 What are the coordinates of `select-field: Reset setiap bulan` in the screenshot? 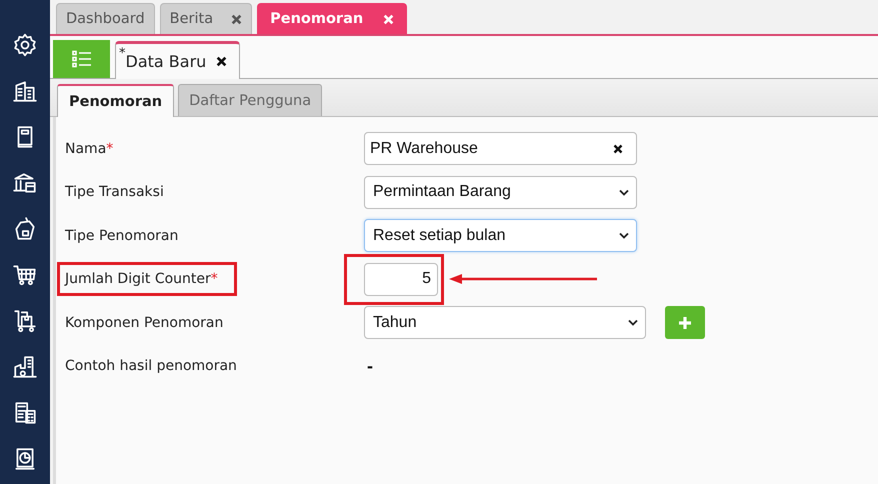 It's located at (500, 235).